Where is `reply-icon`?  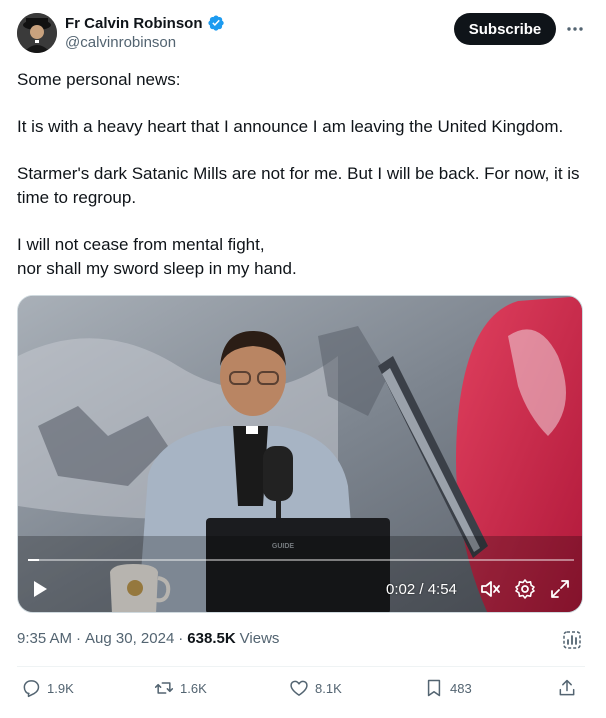
reply-icon is located at coordinates (31, 689).